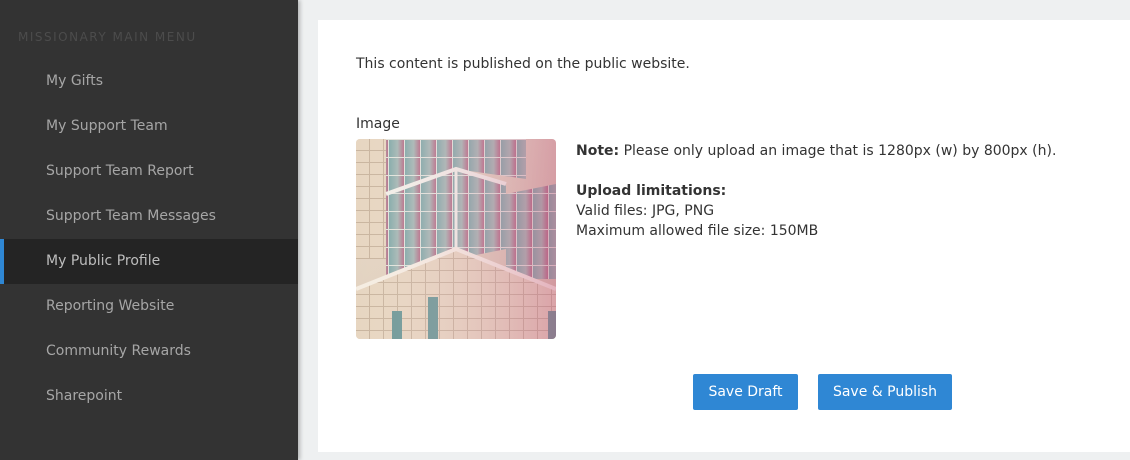  Describe the element at coordinates (745, 392) in the screenshot. I see `save-draft-button: Save Draft` at that location.